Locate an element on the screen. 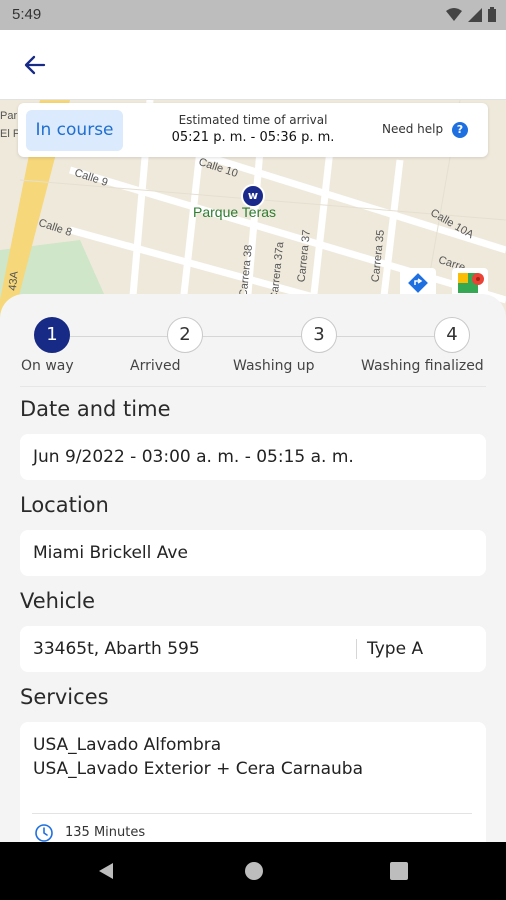 The height and width of the screenshot is (900, 506). signal-icon is located at coordinates (475, 14).